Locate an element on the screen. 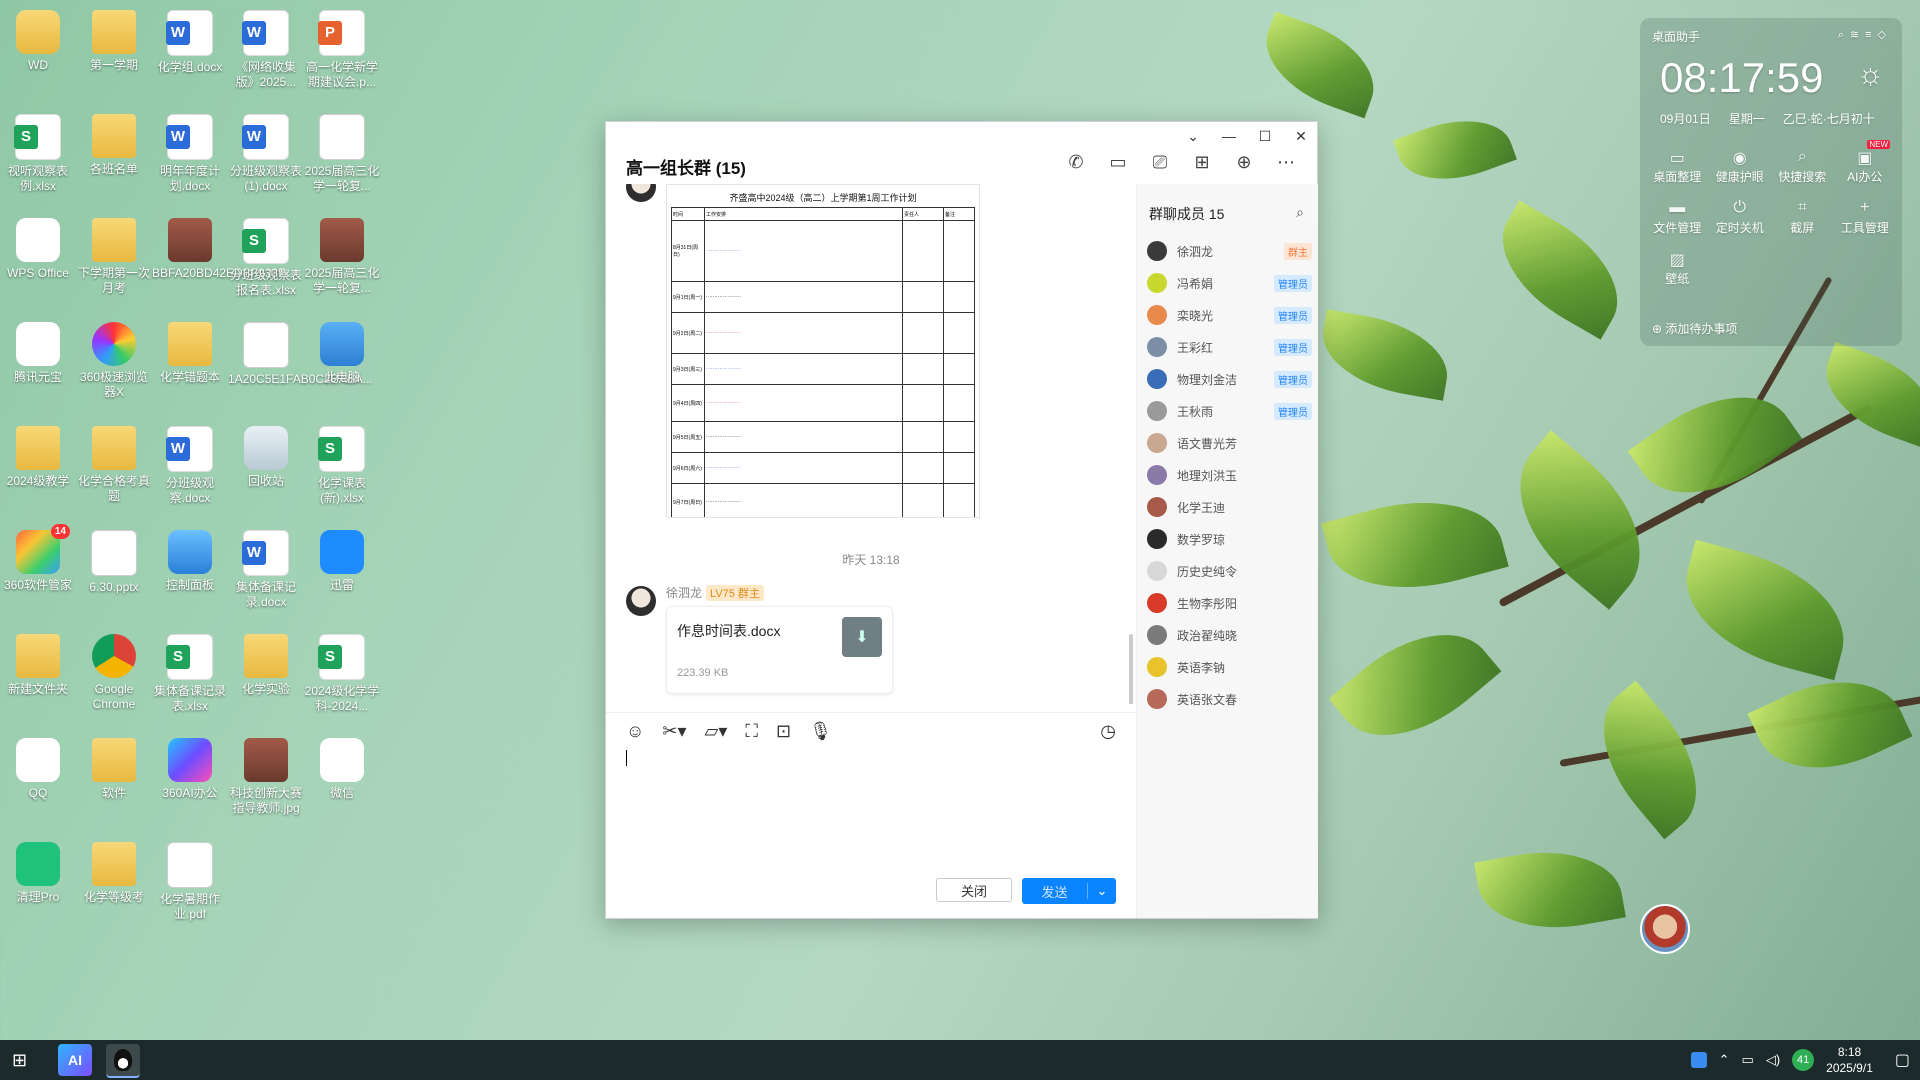  collapse-icon: ⌄ is located at coordinates (1193, 136).